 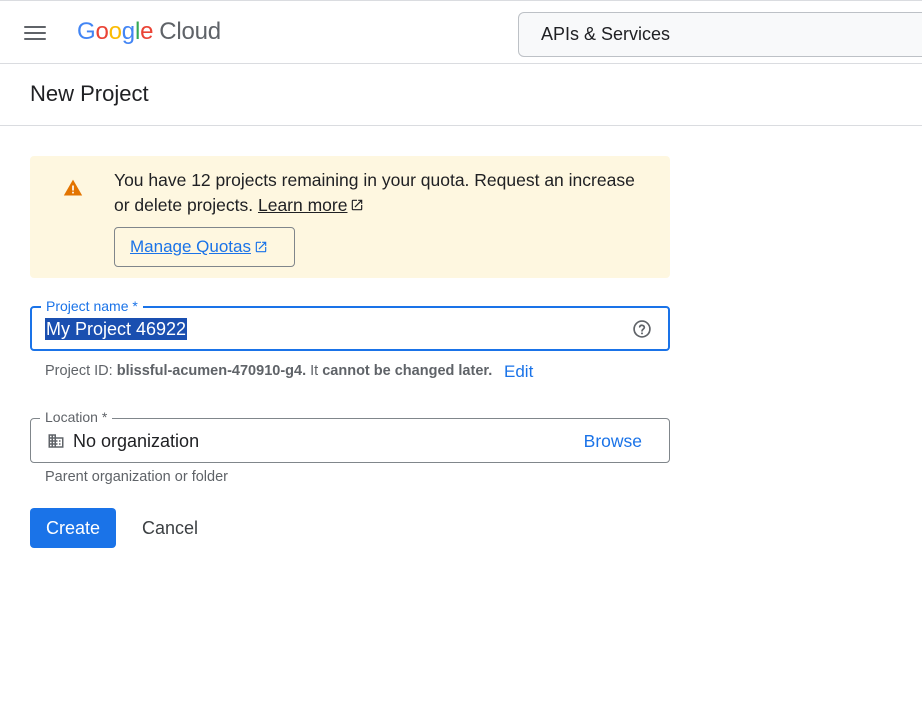 I want to click on top-app-bar: Google Cloud APIs & Services, so click(x=461, y=32).